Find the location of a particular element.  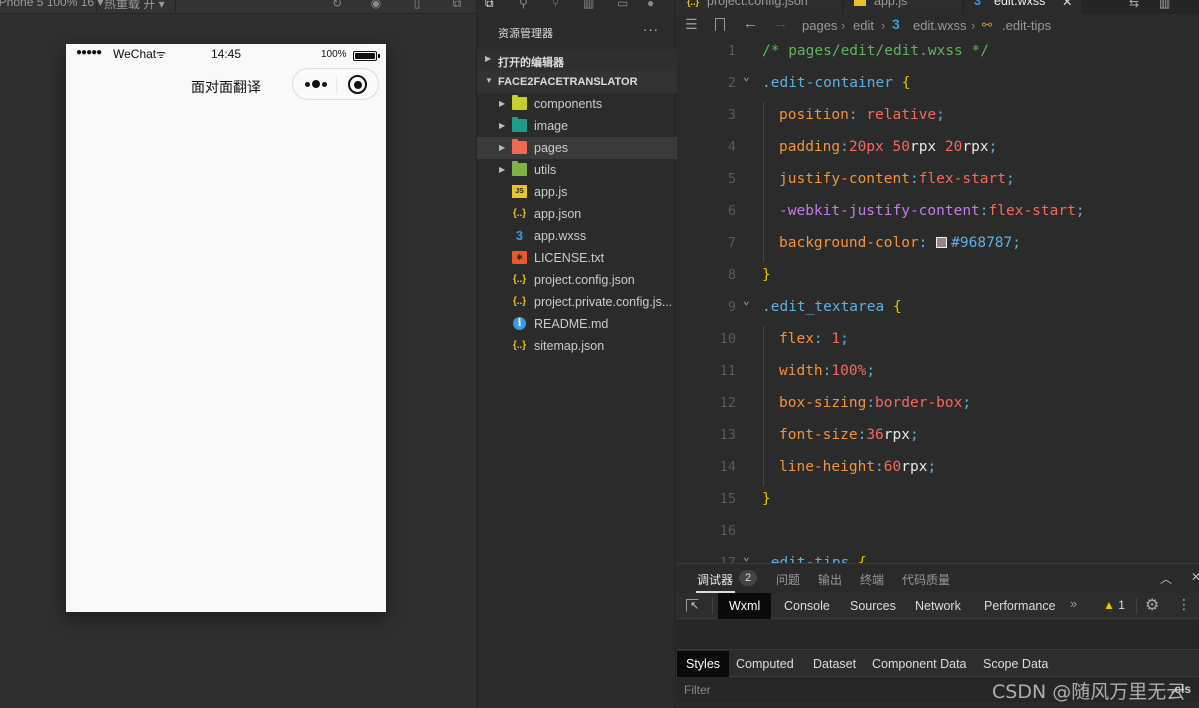

css-file-icon: 3 is located at coordinates (977, 4).